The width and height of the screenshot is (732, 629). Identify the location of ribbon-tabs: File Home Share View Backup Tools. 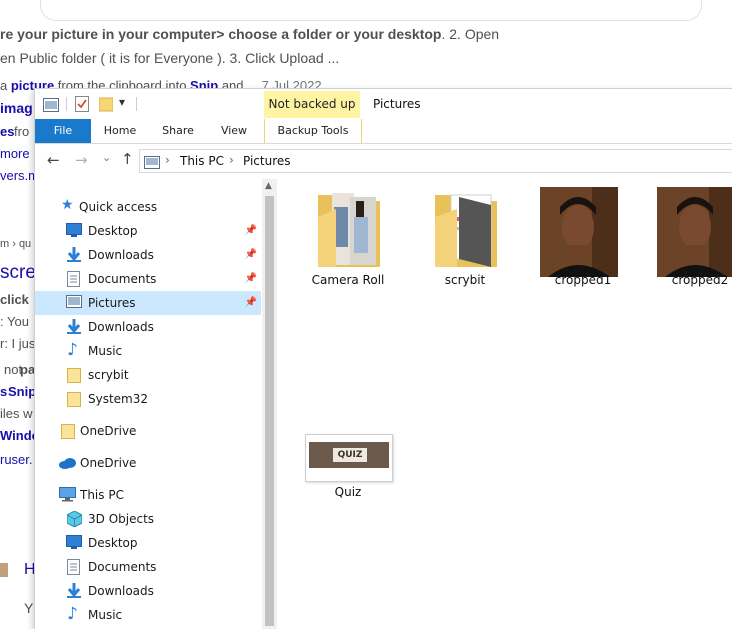
(383, 131).